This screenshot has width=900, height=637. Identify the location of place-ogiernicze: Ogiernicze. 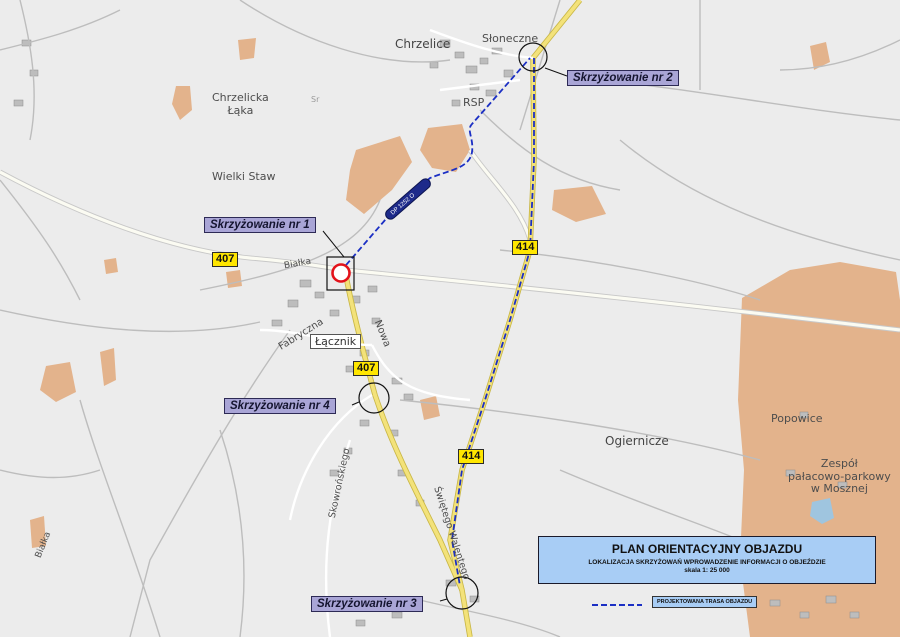
(637, 441).